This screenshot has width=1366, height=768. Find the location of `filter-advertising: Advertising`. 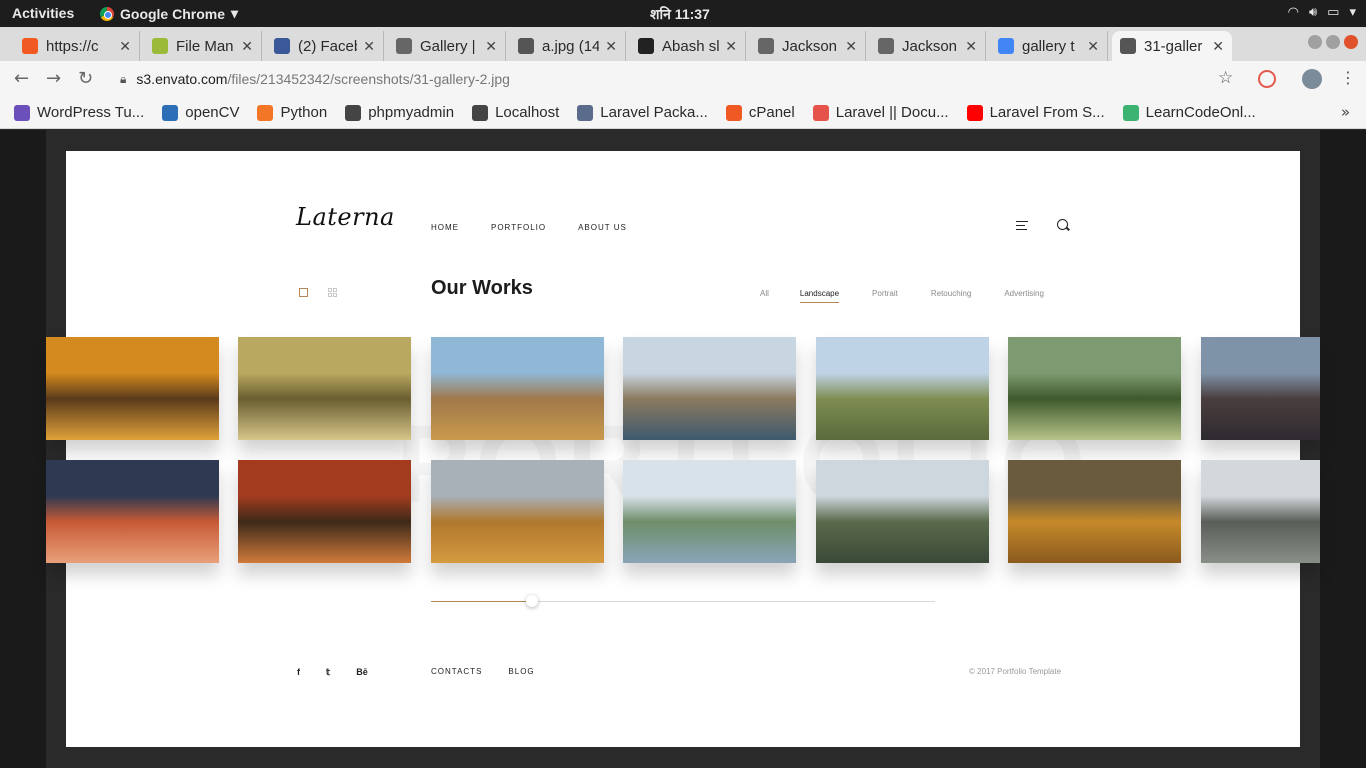

filter-advertising: Advertising is located at coordinates (1024, 296).